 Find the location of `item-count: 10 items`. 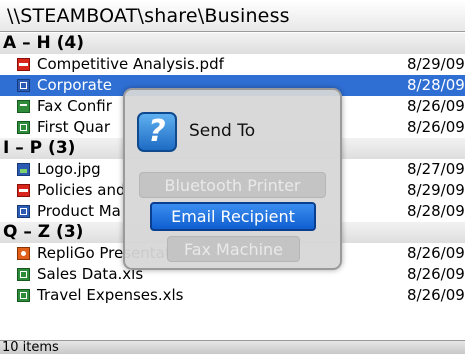

item-count: 10 items is located at coordinates (30, 347).